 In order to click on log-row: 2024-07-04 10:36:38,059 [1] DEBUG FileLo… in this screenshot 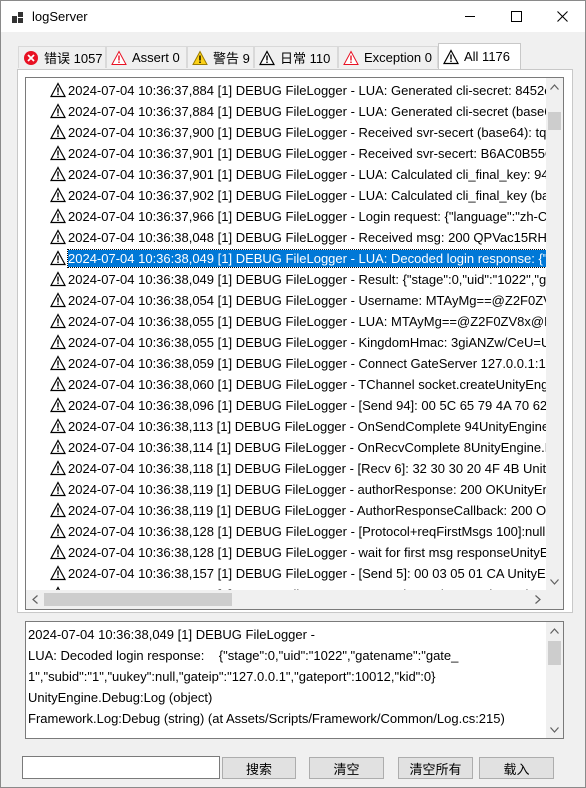, I will do `click(286, 363)`.